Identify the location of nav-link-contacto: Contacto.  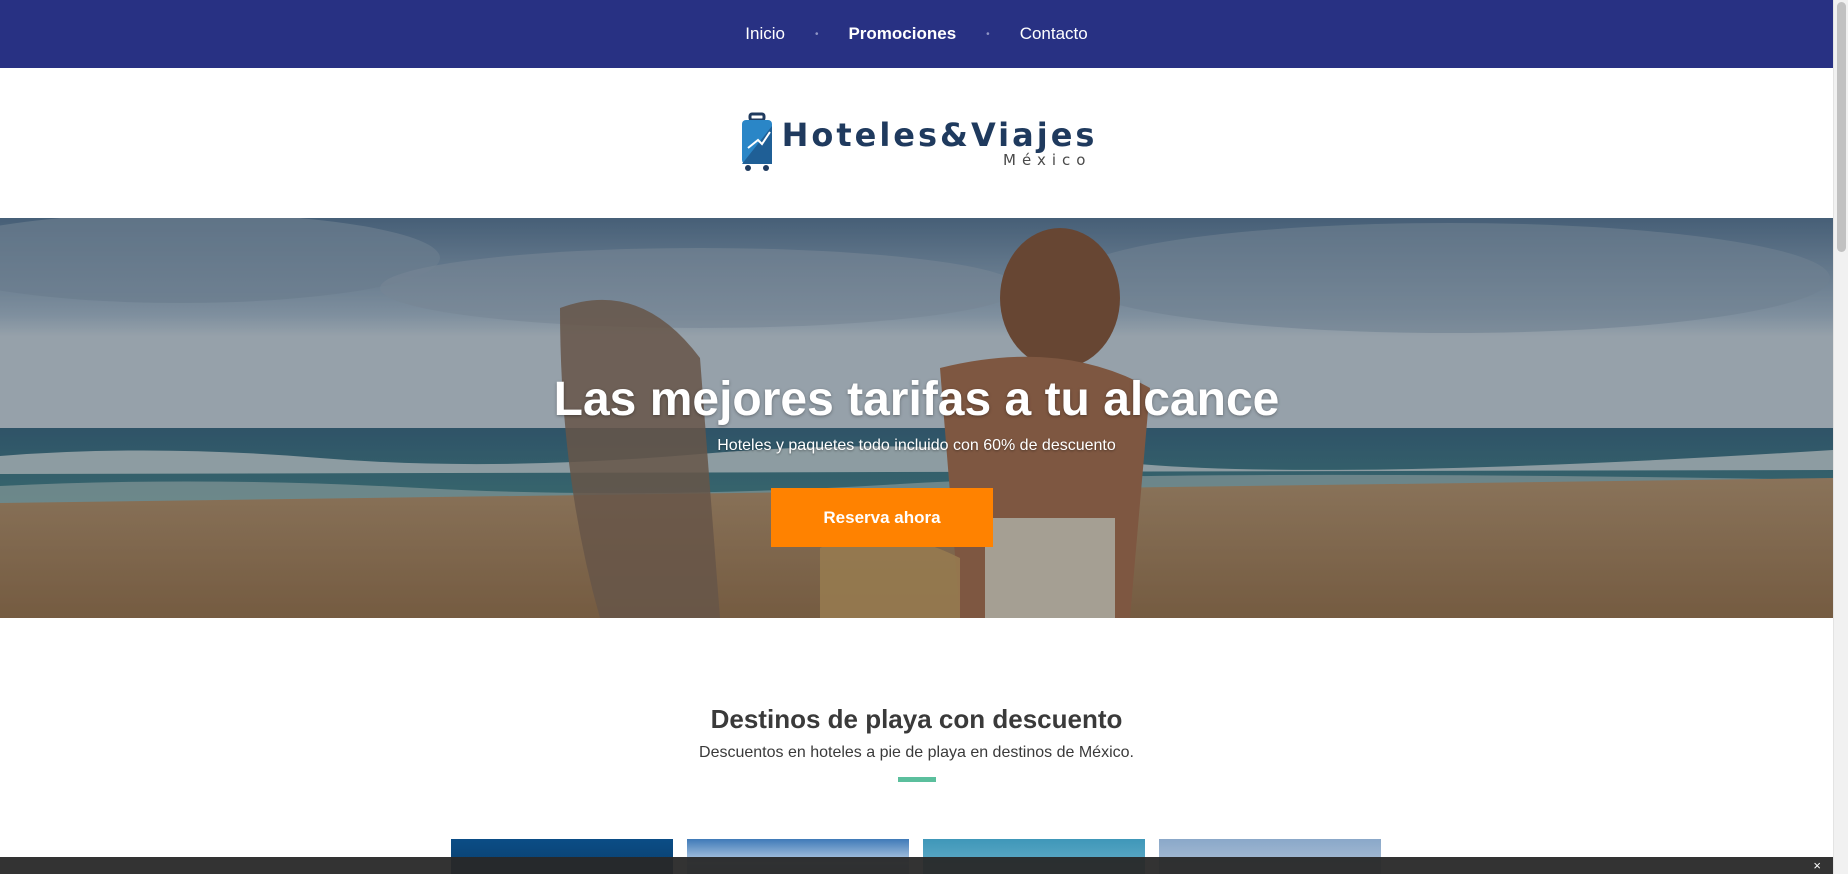
(1054, 34).